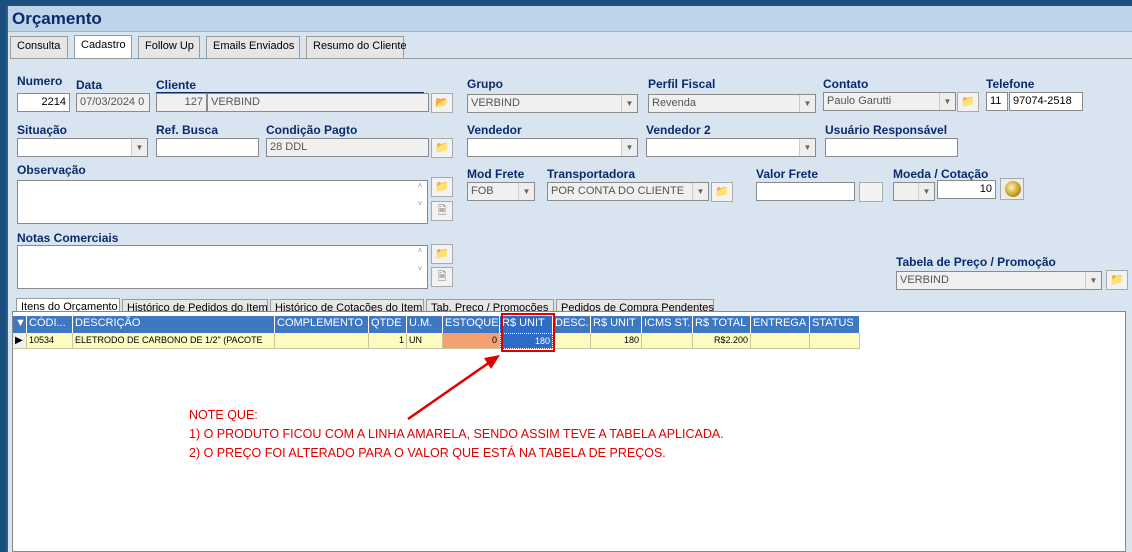 This screenshot has width=1132, height=552. What do you see at coordinates (453, 388) in the screenshot?
I see `annotation-arrow` at bounding box center [453, 388].